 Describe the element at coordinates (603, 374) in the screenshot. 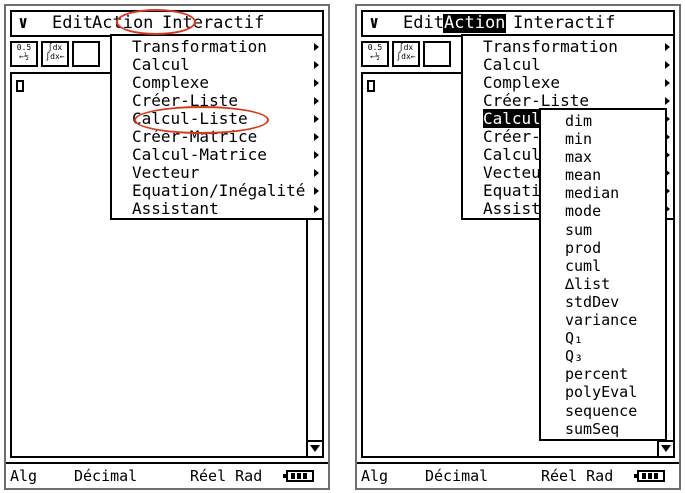

I see `submenu-item-percent: percent` at that location.